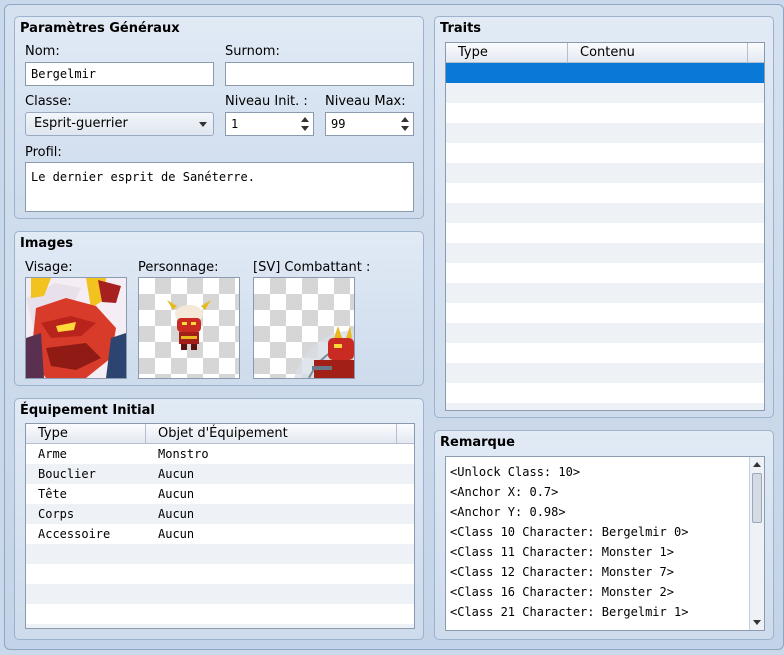 This screenshot has width=784, height=655. What do you see at coordinates (56, 514) in the screenshot?
I see `equipment-type-cell: Corps` at bounding box center [56, 514].